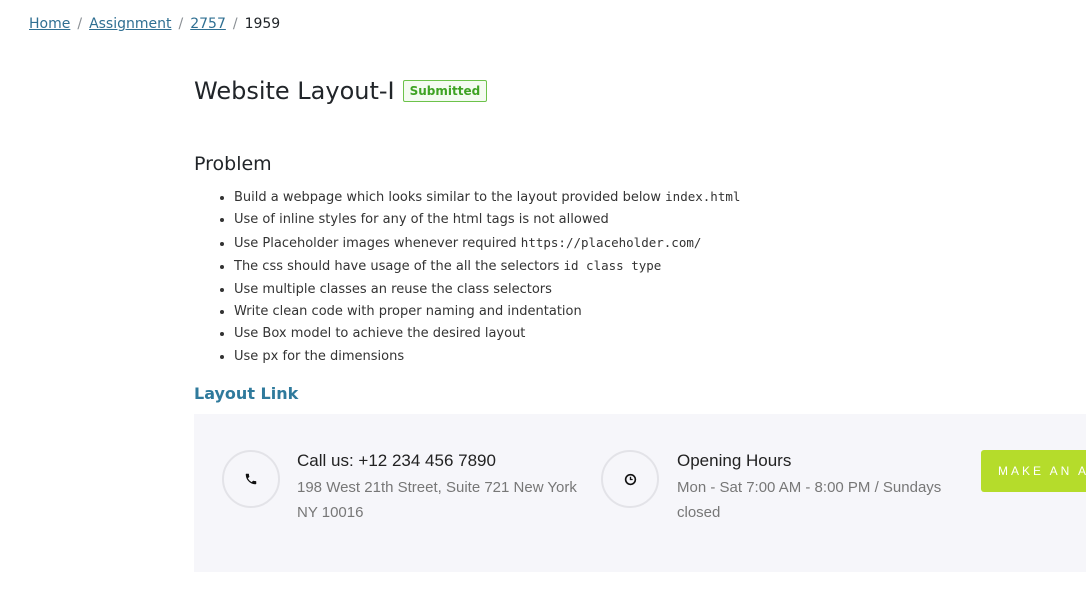 The width and height of the screenshot is (1086, 615). I want to click on phone-icon-circle, so click(251, 479).